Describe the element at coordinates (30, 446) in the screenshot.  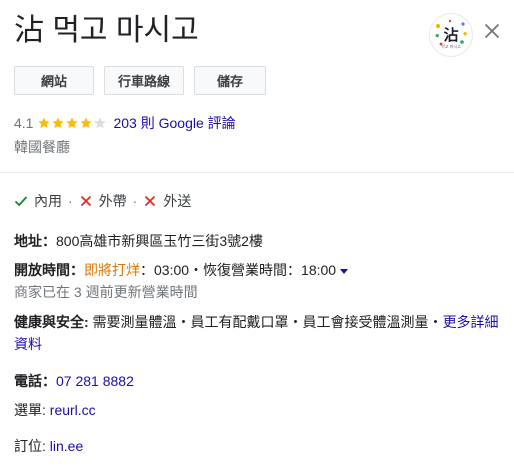
I see `order-label: 訂位:` at that location.